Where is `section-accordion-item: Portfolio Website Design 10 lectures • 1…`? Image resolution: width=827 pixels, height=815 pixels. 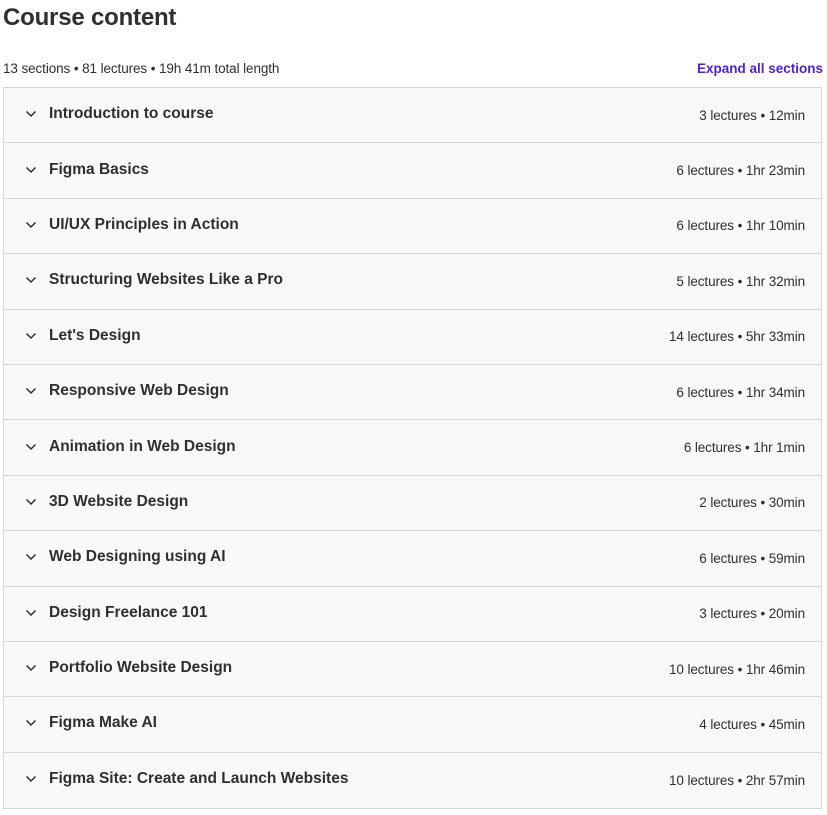
section-accordion-item: Portfolio Website Design 10 lectures • 1… is located at coordinates (412, 669).